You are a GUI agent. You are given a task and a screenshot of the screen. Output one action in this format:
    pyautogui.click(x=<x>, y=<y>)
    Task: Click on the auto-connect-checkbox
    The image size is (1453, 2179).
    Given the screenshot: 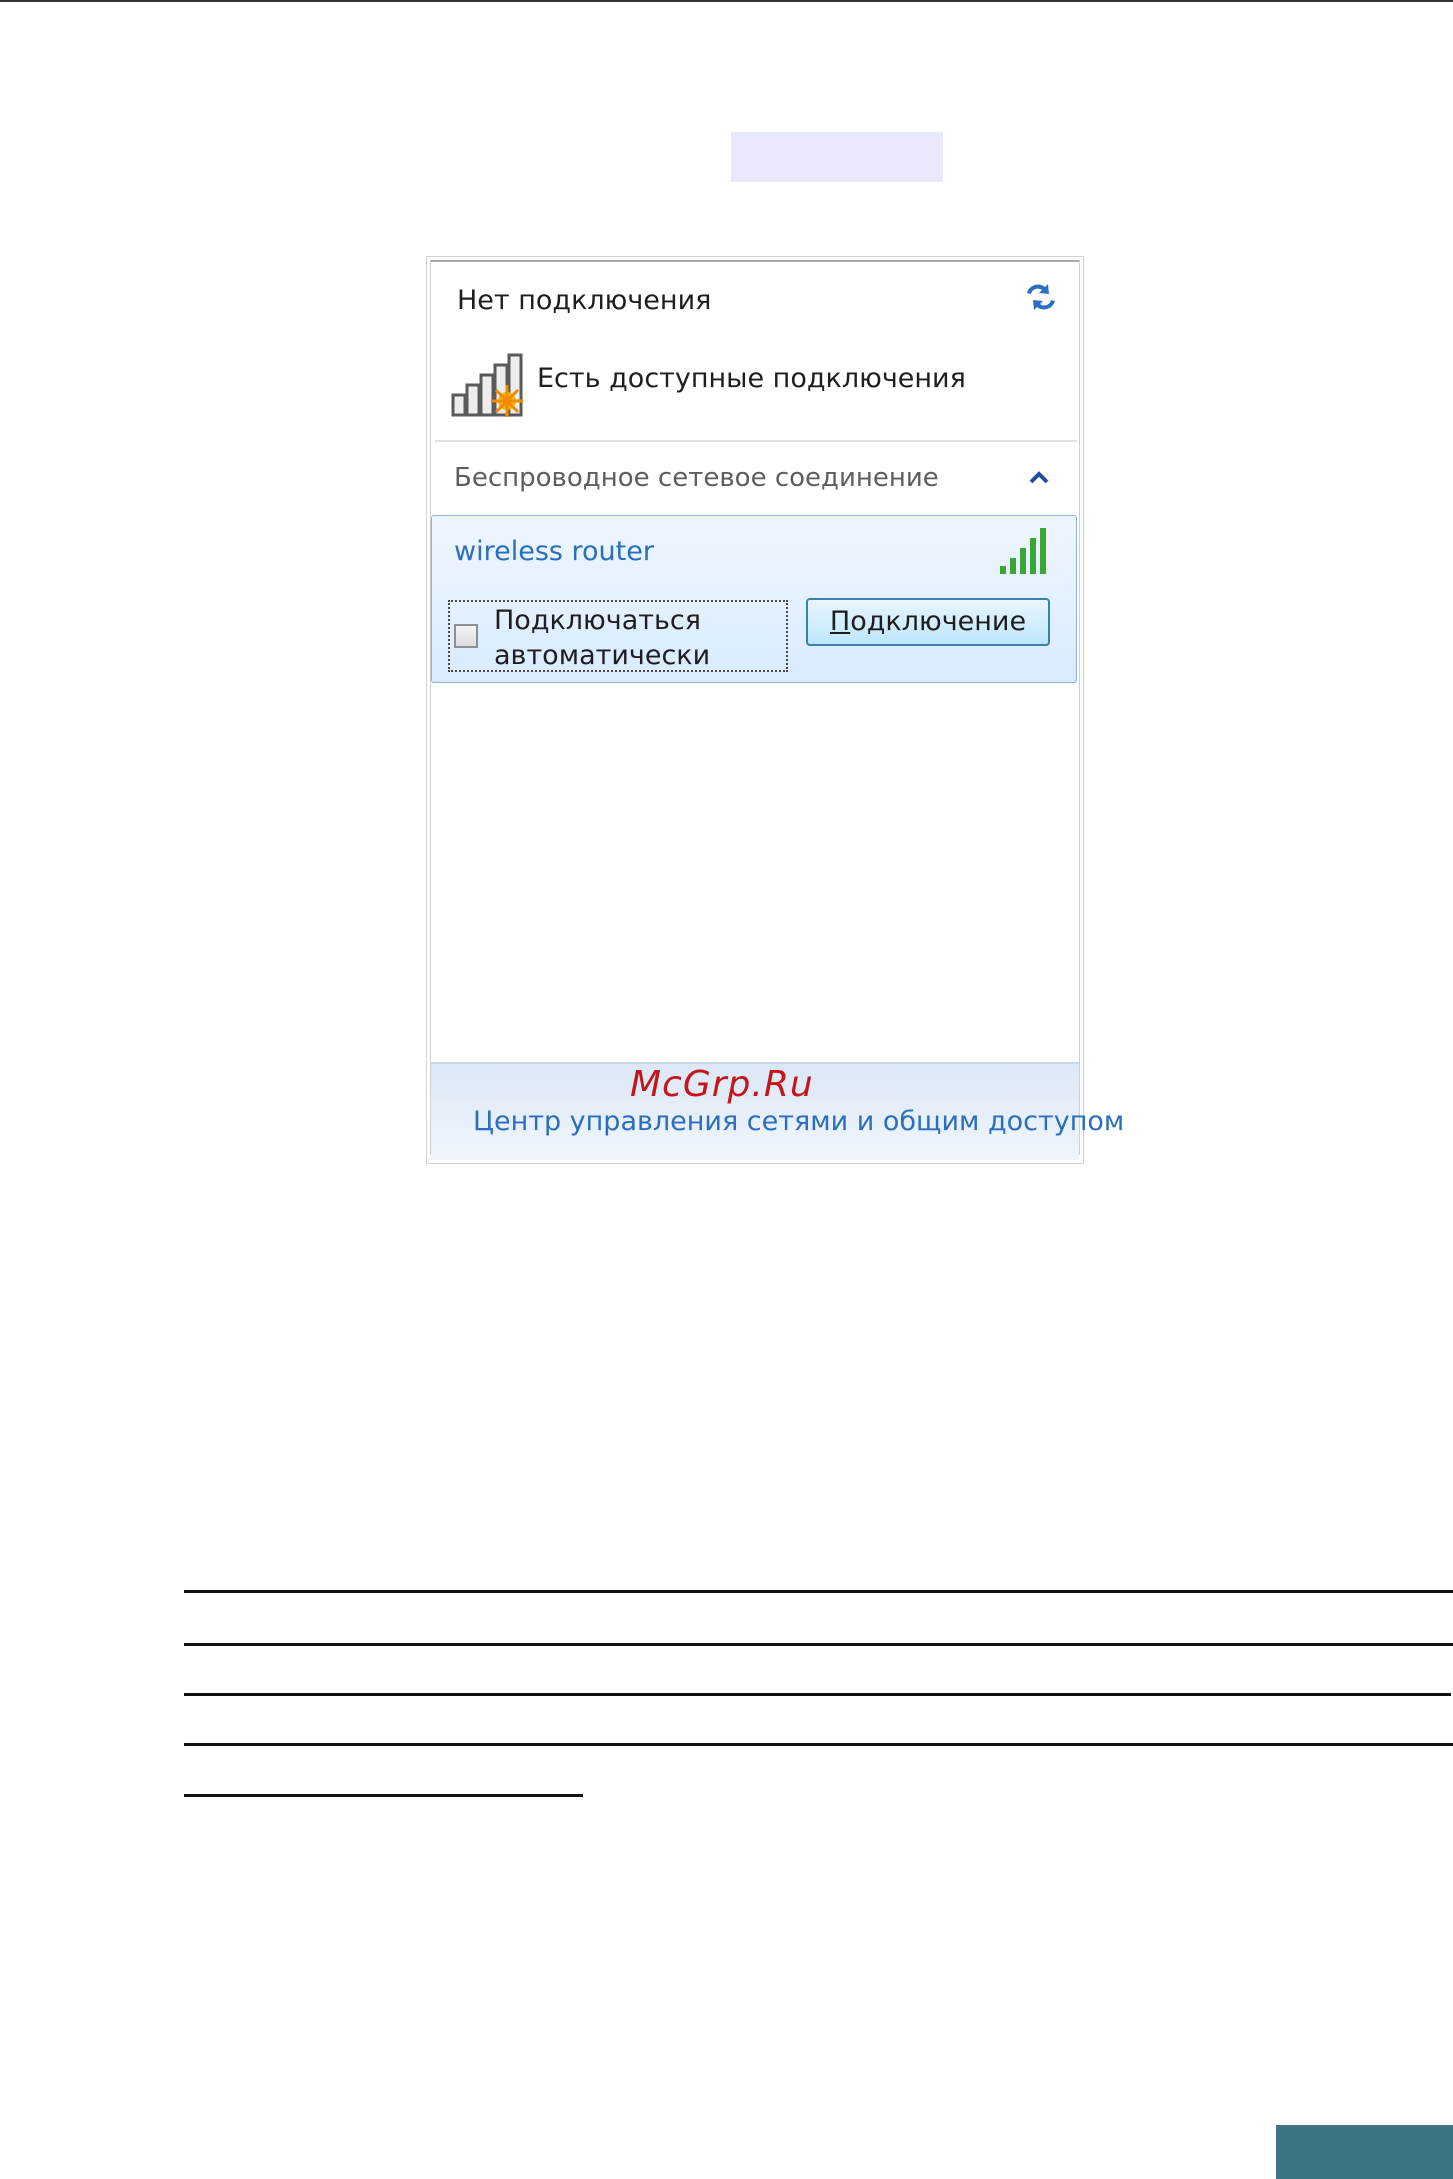 What is the action you would take?
    pyautogui.click(x=466, y=636)
    